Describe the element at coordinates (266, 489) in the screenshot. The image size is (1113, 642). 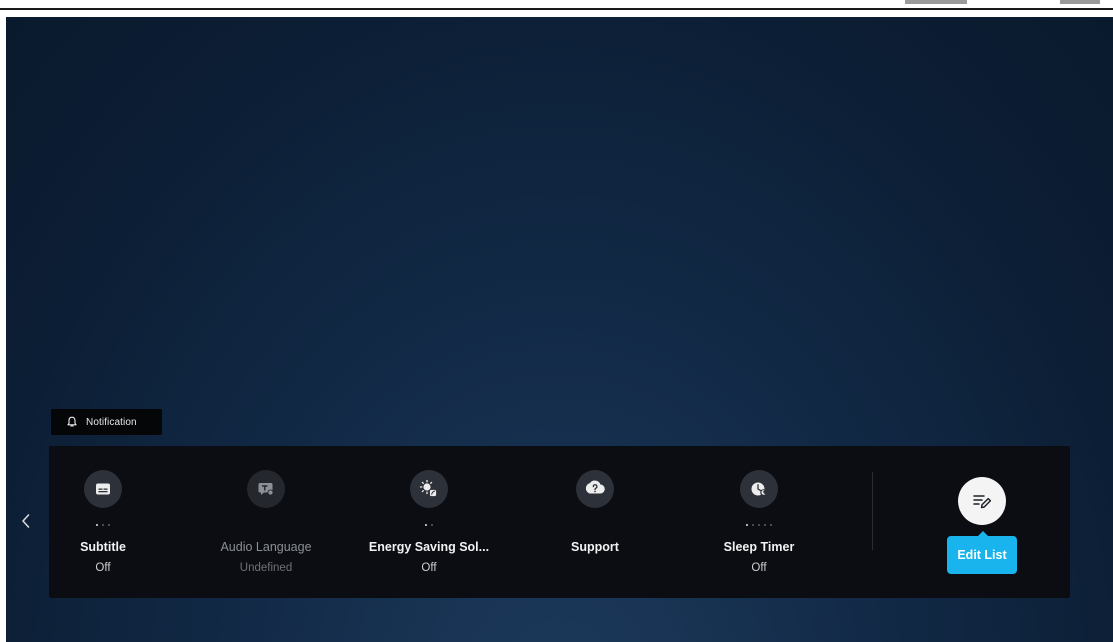
I see `audio-language-icon` at that location.